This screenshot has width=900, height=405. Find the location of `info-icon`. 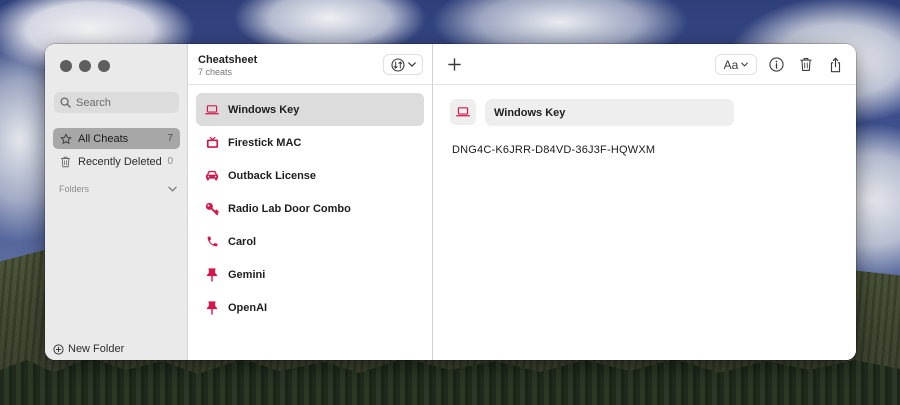

info-icon is located at coordinates (776, 64).